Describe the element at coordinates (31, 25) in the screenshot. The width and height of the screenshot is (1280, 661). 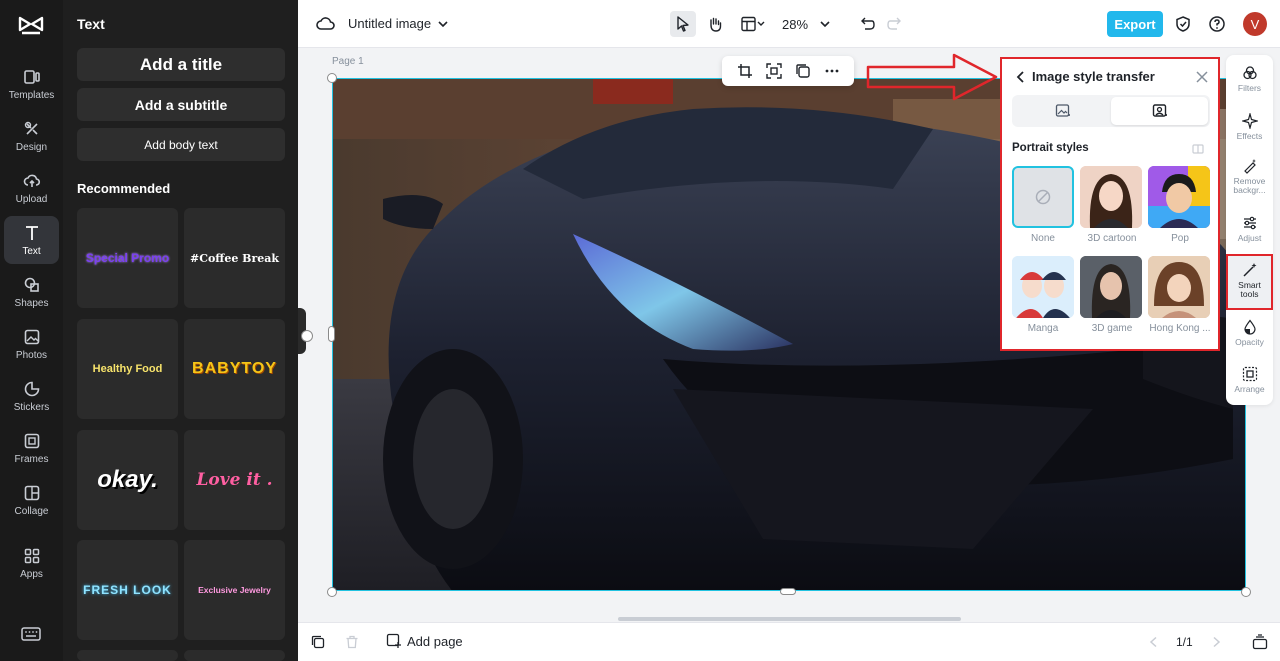
I see `capcut-logo` at that location.